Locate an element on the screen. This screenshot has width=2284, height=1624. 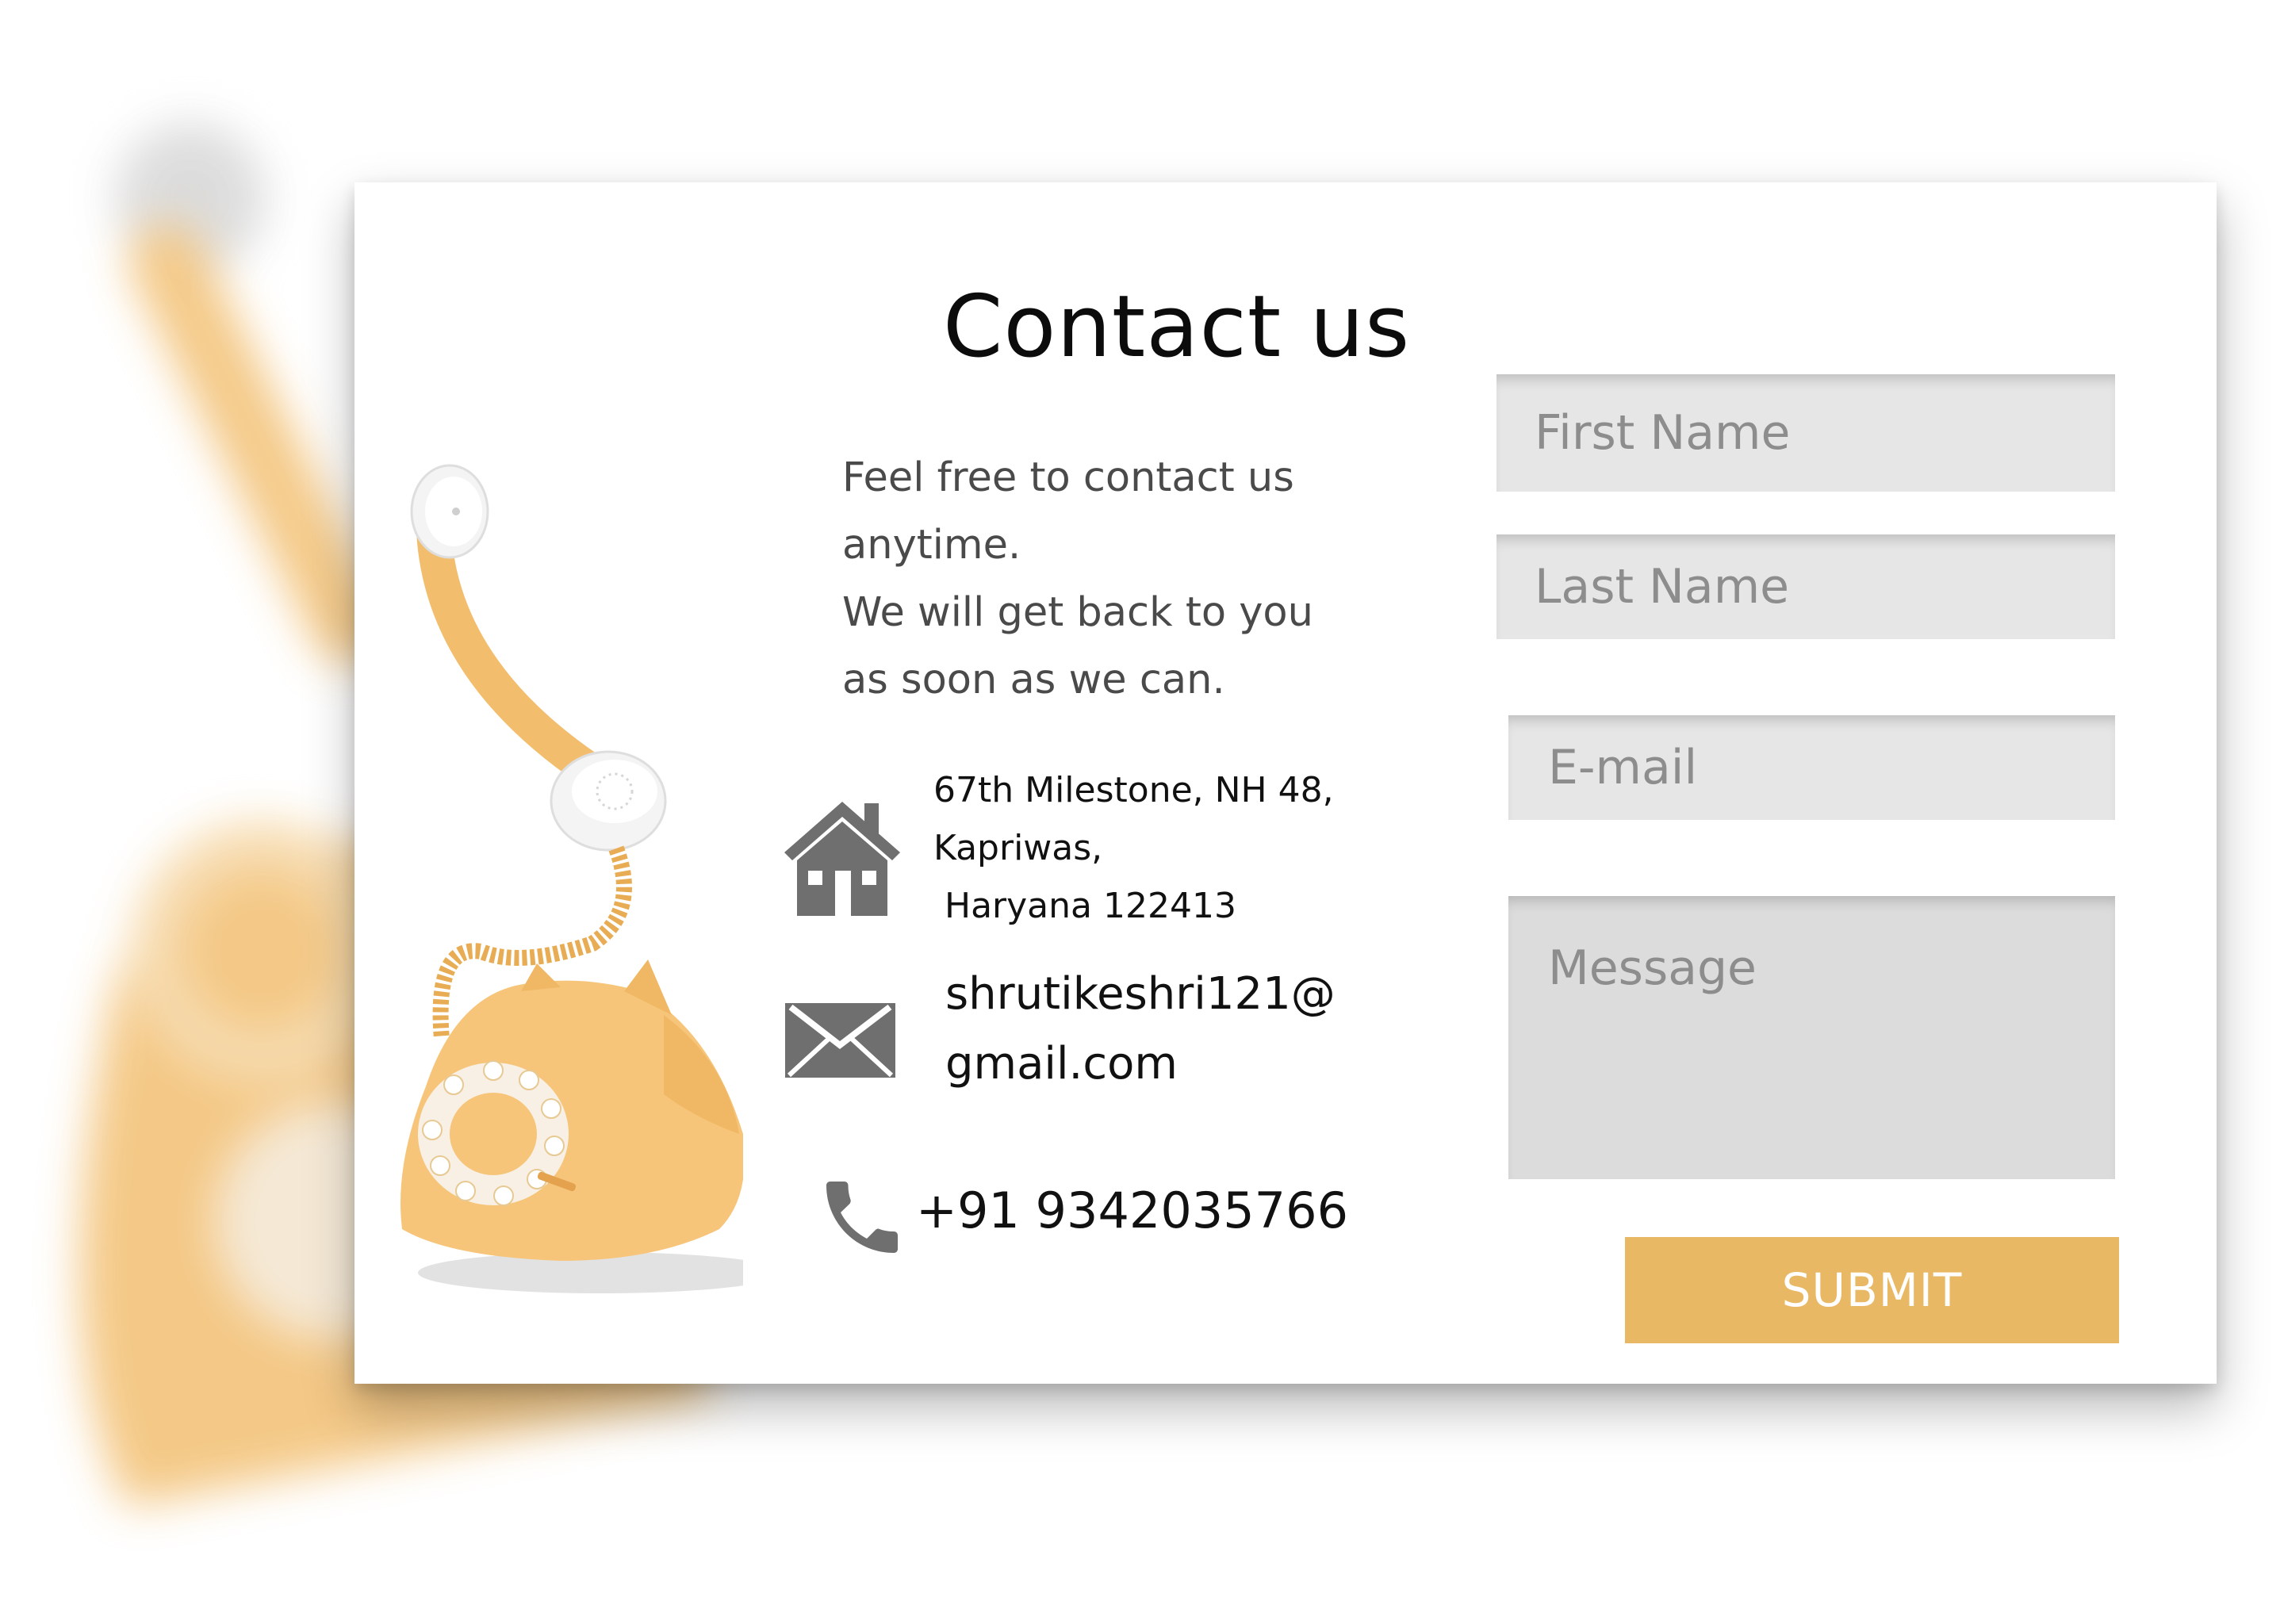
submit-button: SUBMIT is located at coordinates (1872, 1290).